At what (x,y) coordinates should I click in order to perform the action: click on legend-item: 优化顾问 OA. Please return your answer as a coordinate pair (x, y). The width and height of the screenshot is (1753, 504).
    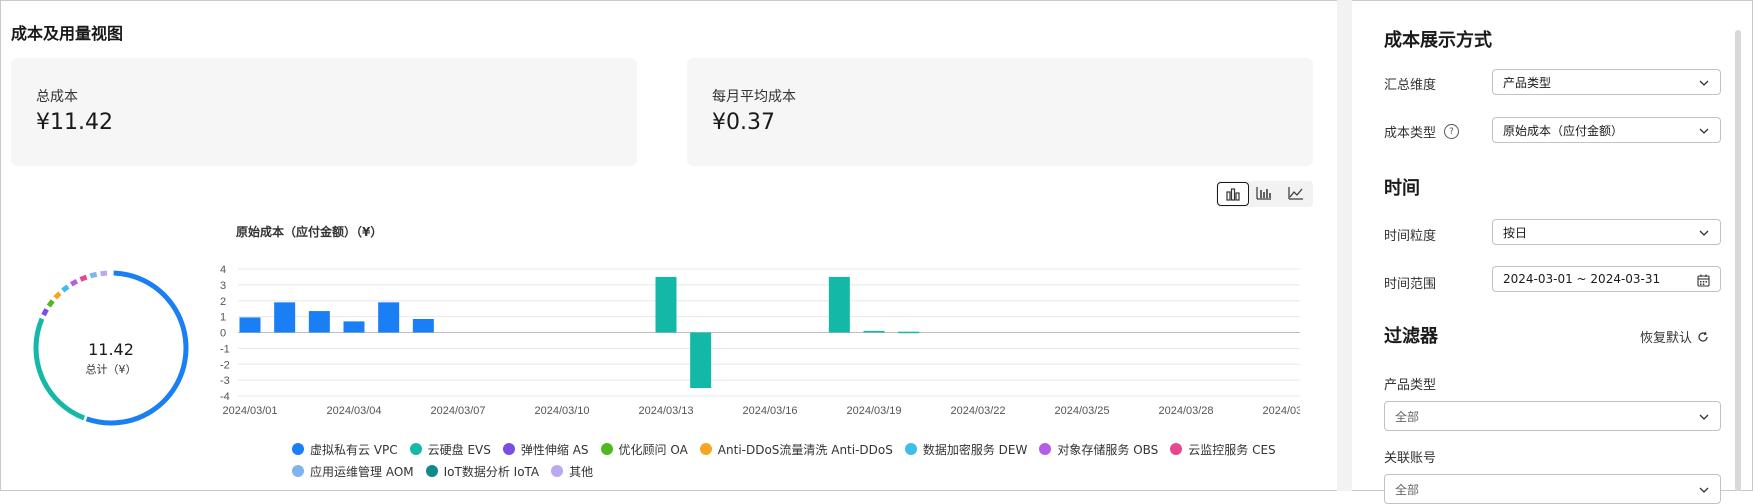
    Looking at the image, I should click on (644, 449).